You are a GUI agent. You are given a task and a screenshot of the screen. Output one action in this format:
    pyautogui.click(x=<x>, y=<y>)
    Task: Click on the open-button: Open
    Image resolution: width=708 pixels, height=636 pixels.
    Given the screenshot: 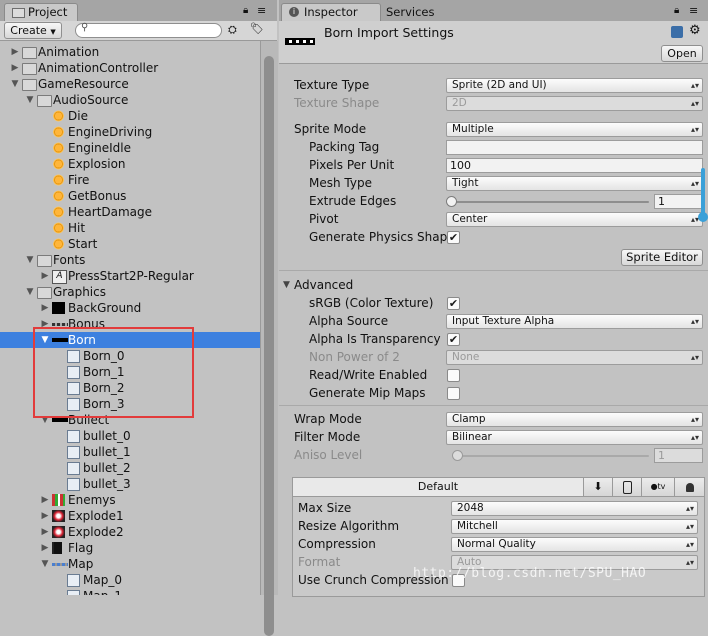 What is the action you would take?
    pyautogui.click(x=682, y=53)
    